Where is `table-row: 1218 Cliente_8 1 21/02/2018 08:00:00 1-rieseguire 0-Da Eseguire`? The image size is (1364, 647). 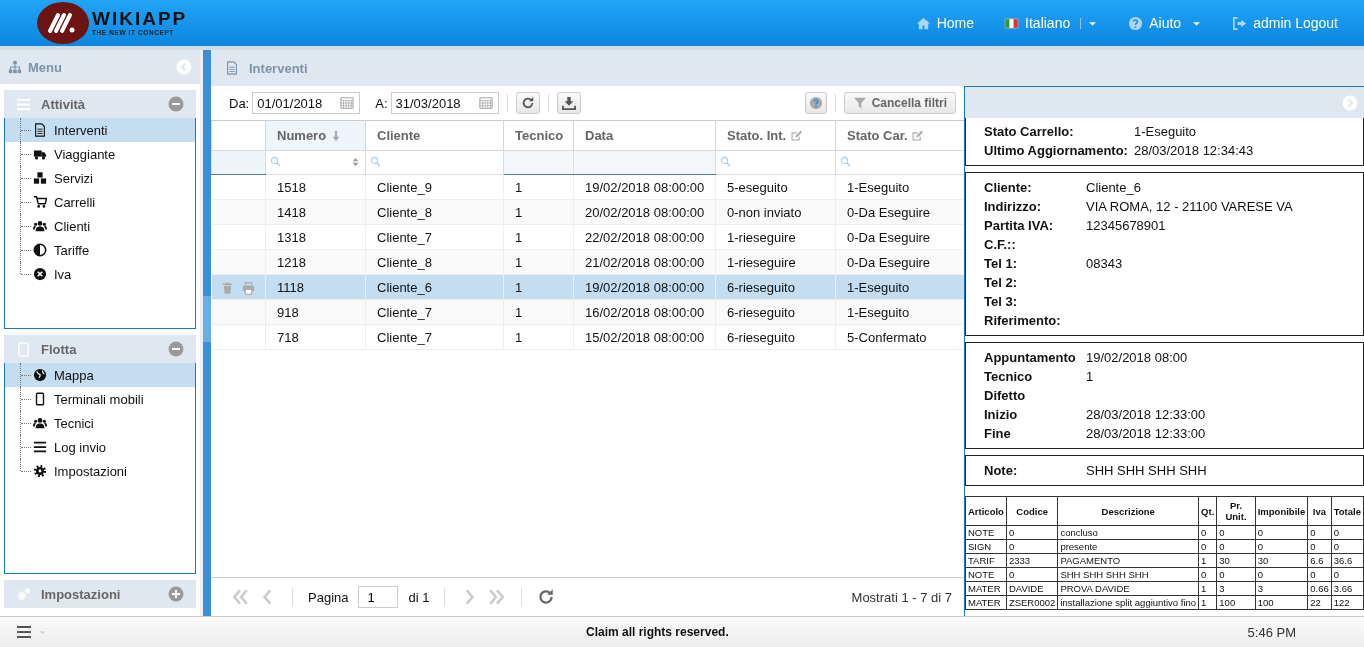
table-row: 1218 Cliente_8 1 21/02/2018 08:00:00 1-rieseguire 0-Da Eseguire is located at coordinates (588, 262).